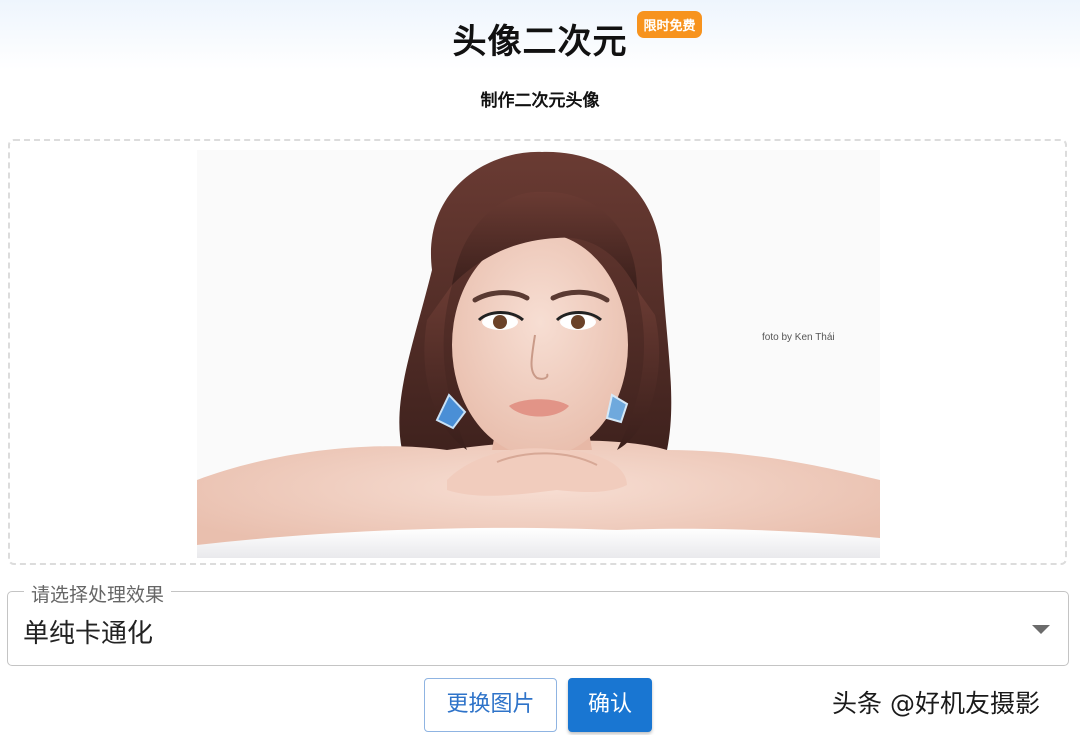 The width and height of the screenshot is (1080, 735). What do you see at coordinates (538, 623) in the screenshot?
I see `effect-select: 请选择处理效果 单纯卡通化` at bounding box center [538, 623].